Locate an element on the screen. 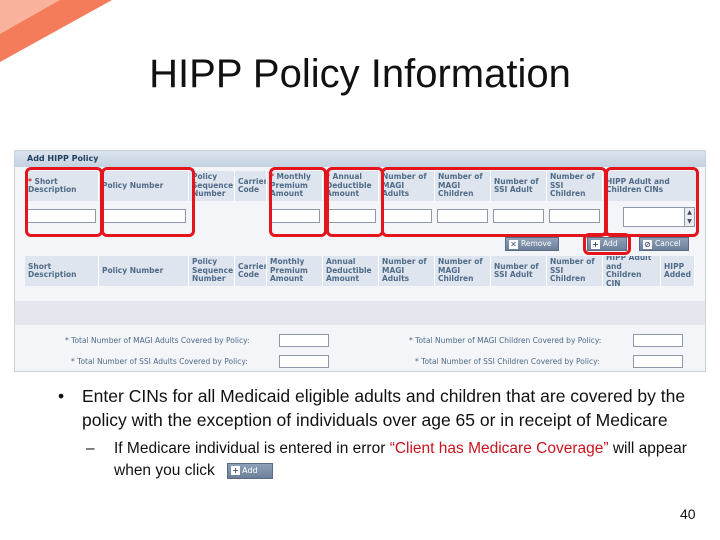  col-ssi-adult: Number of SSI Adult is located at coordinates (519, 186).